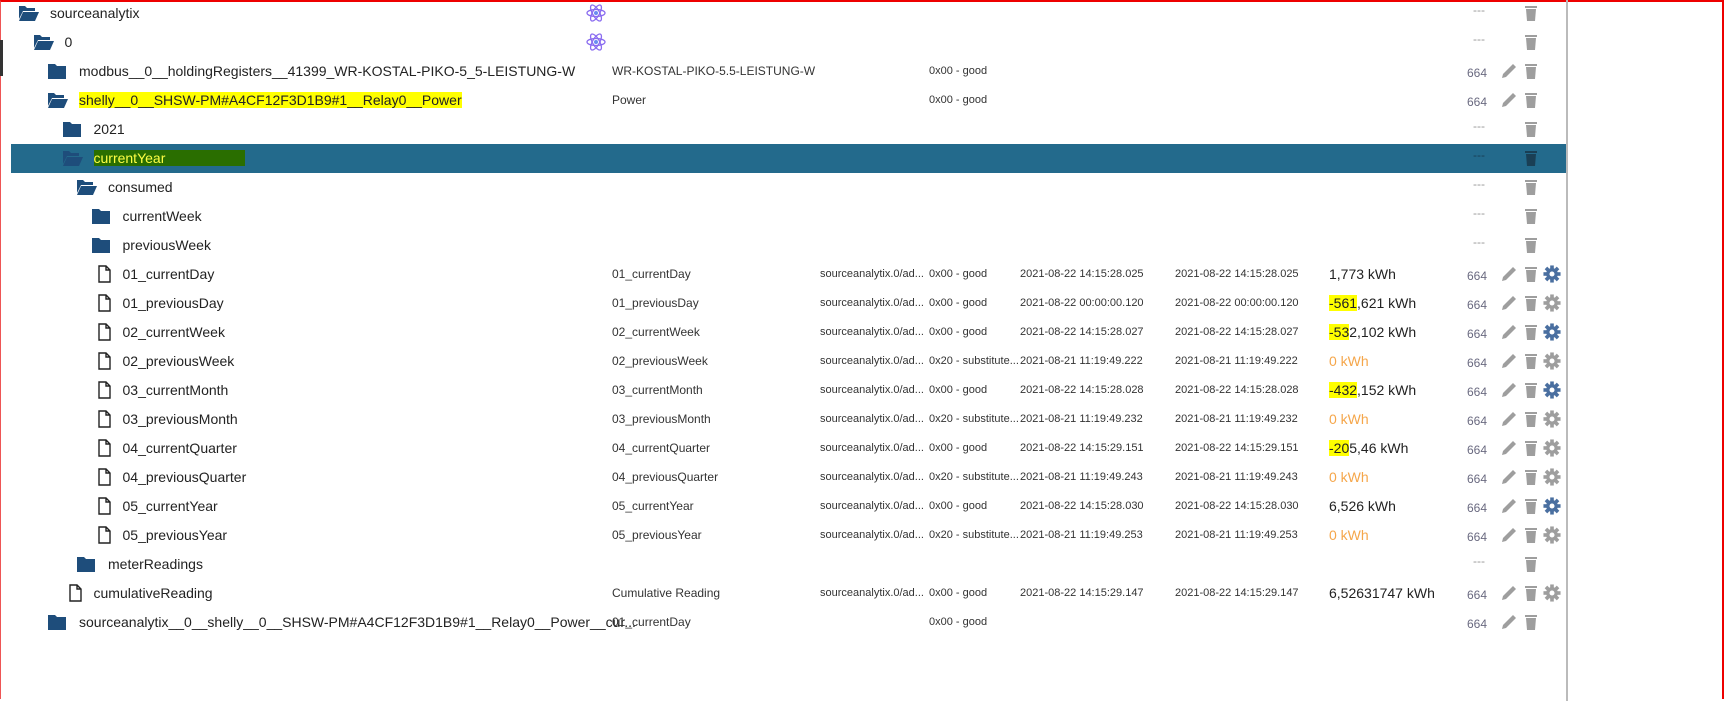  I want to click on tree-row: currentWeek ---, so click(788, 216).